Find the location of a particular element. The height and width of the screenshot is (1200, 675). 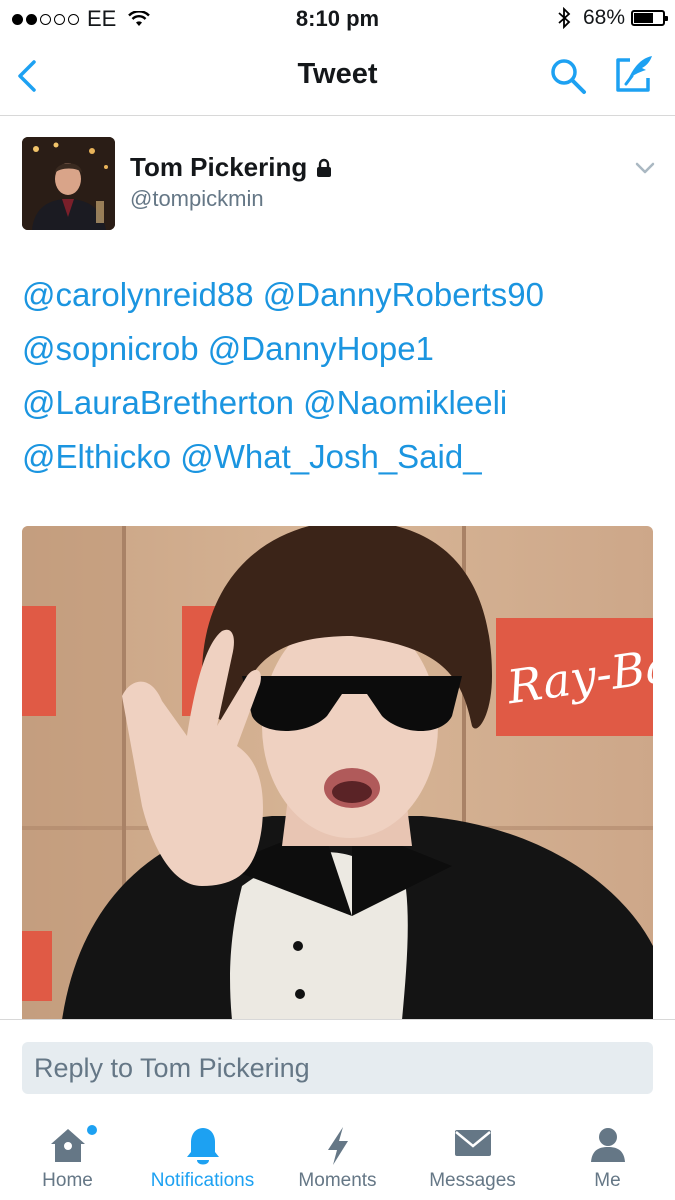

tab-me: Me is located at coordinates (607, 1155).